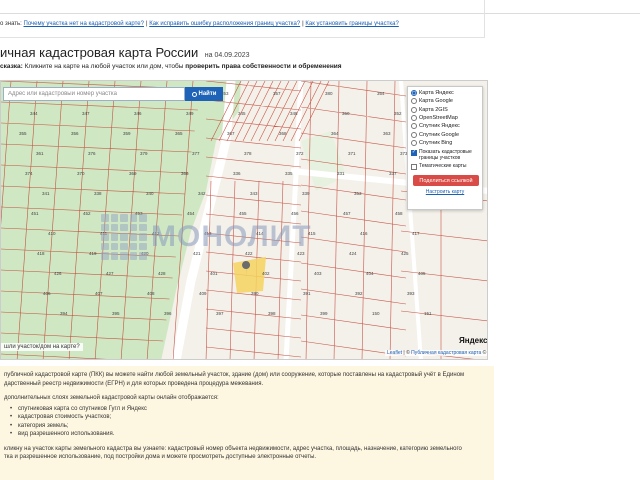 The image size is (640, 480). I want to click on layer-option: Спутник Bing, so click(445, 143).